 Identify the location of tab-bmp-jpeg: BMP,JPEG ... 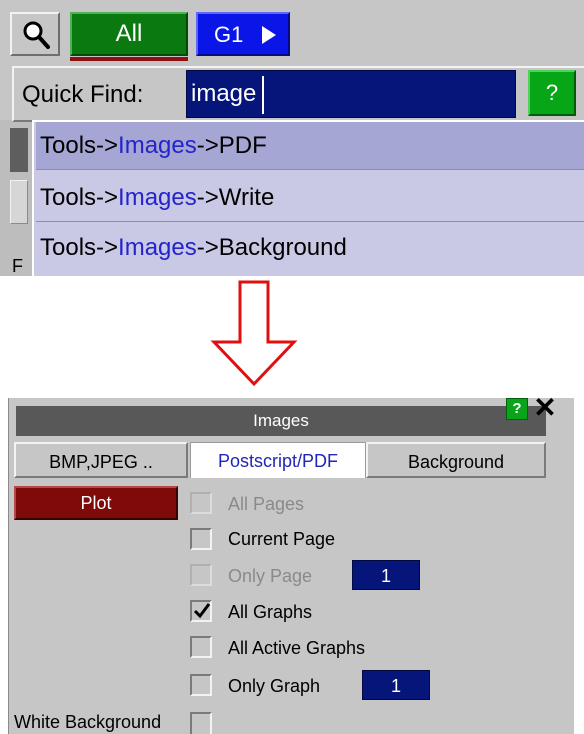
(101, 460).